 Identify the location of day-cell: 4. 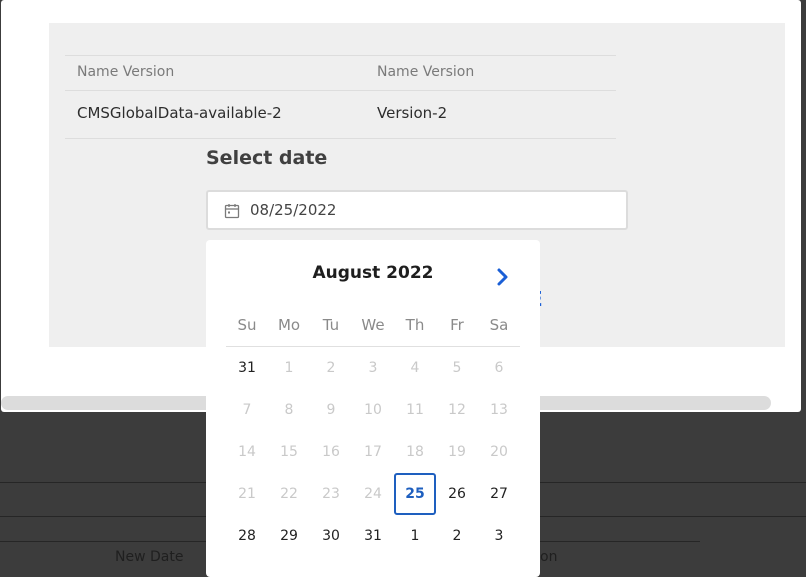
(415, 368).